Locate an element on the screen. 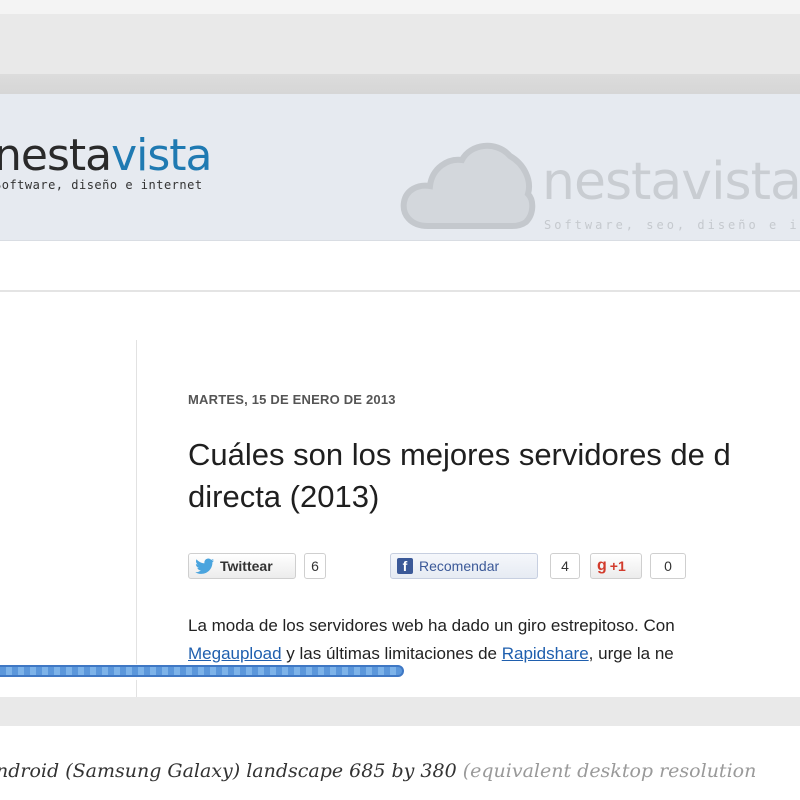 This screenshot has height=800, width=800. logo-word-left: nesta is located at coordinates (56, 155).